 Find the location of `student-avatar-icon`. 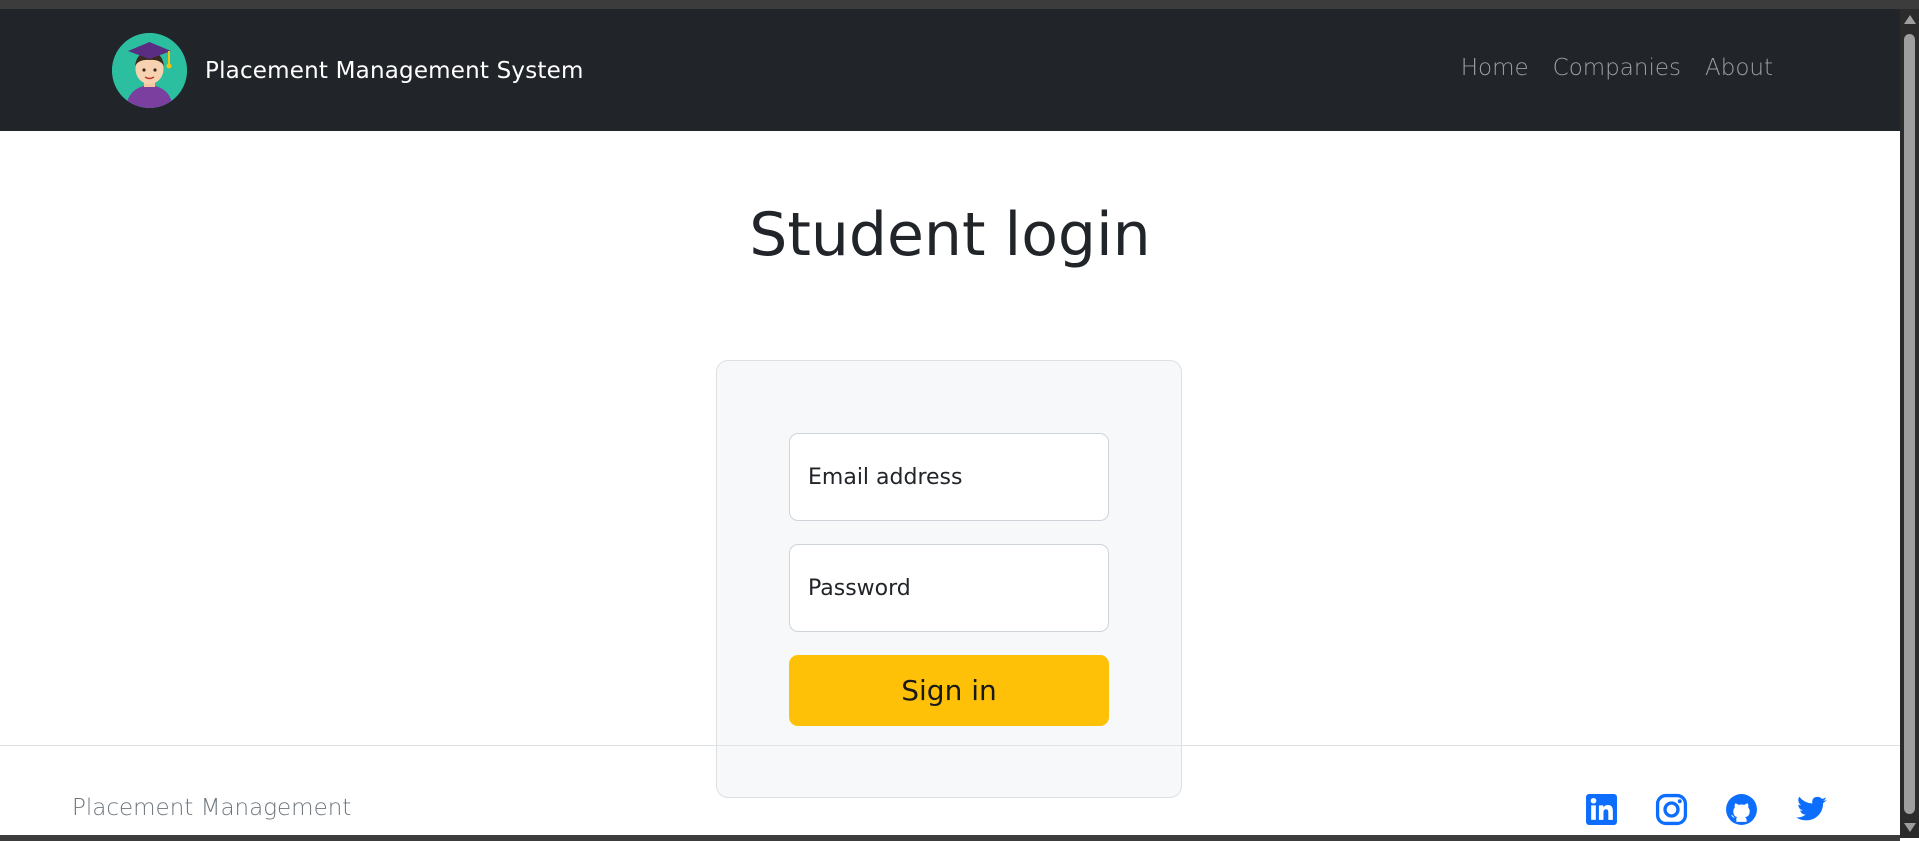

student-avatar-icon is located at coordinates (149, 70).